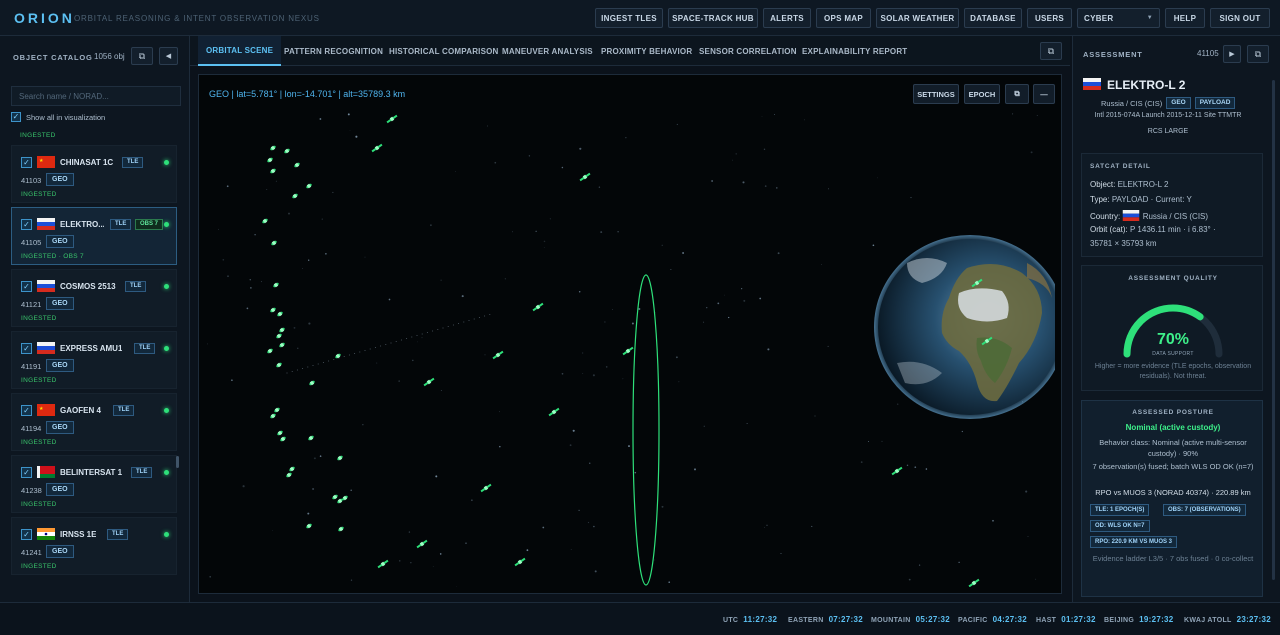 The width and height of the screenshot is (1280, 635). What do you see at coordinates (94, 174) in the screenshot?
I see `catalog-item: ✓ ★ CHINASAT 1C TLE 41103 GEO INGESTED` at bounding box center [94, 174].